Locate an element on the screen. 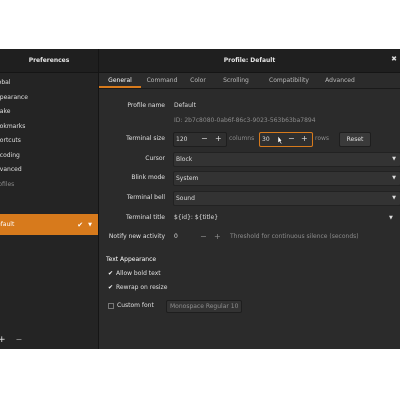 The height and width of the screenshot is (400, 400). notify-activity-value: 0 is located at coordinates (176, 237).